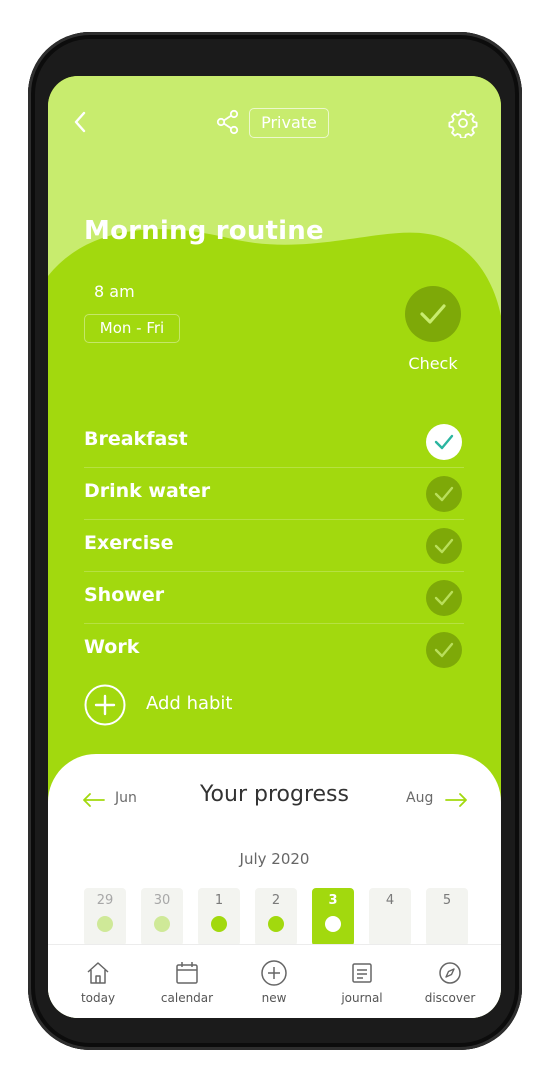  I want to click on days-row: 29 30 1 2 3 4 5, so click(276, 918).